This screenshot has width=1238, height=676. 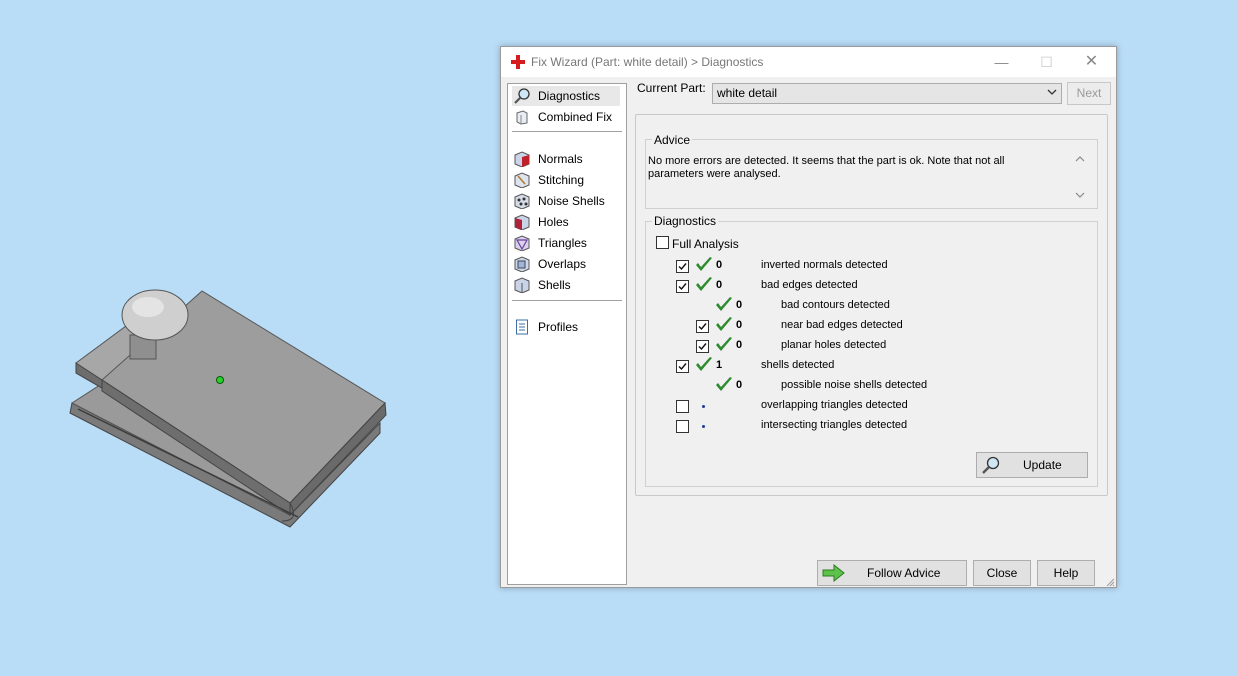 What do you see at coordinates (1052, 93) in the screenshot?
I see `chevron-down-icon` at bounding box center [1052, 93].